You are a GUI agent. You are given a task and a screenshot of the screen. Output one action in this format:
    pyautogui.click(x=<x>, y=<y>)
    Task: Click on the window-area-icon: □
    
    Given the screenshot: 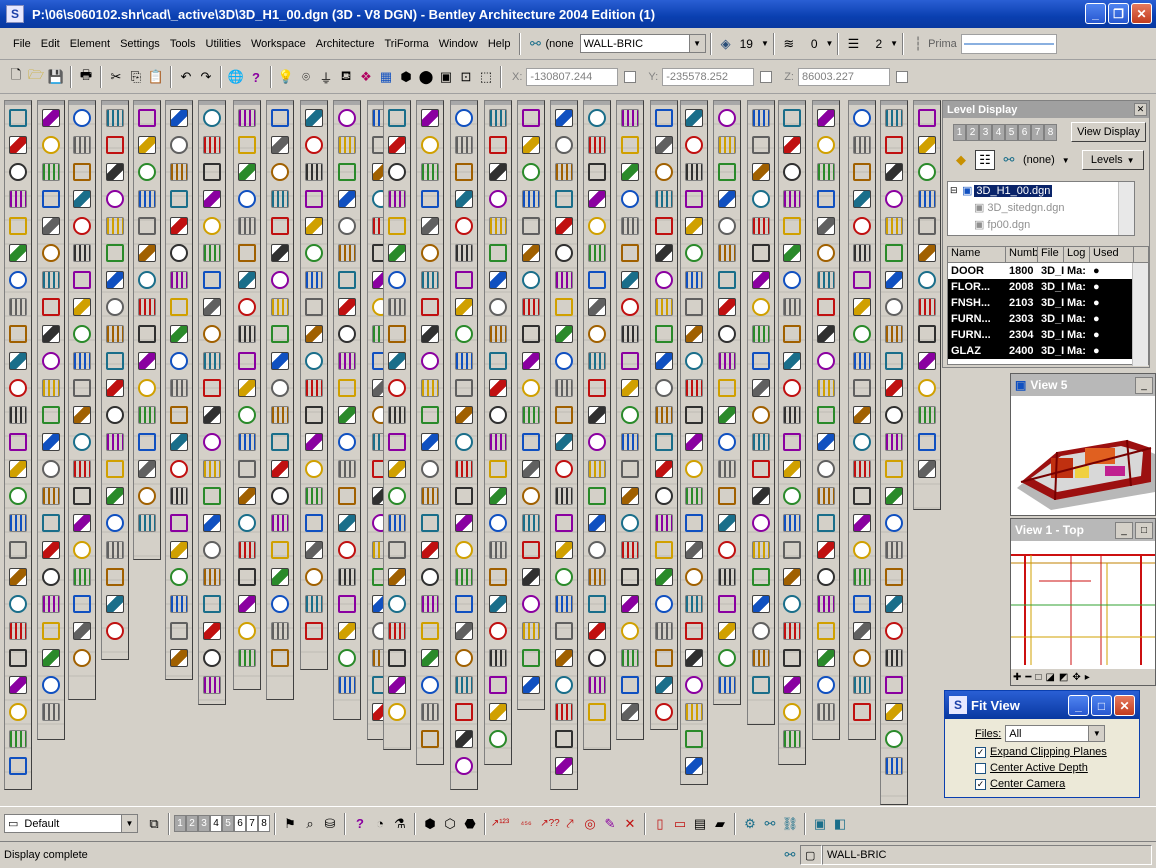 What is the action you would take?
    pyautogui.click(x=1038, y=677)
    